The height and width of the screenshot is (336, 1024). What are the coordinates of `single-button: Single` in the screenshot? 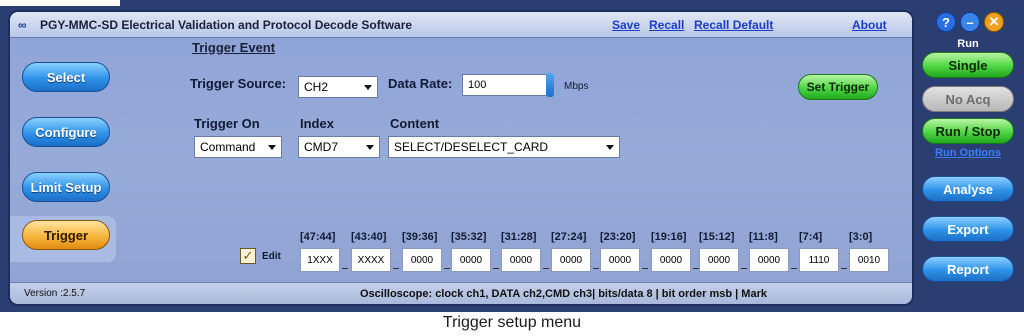 It's located at (968, 65).